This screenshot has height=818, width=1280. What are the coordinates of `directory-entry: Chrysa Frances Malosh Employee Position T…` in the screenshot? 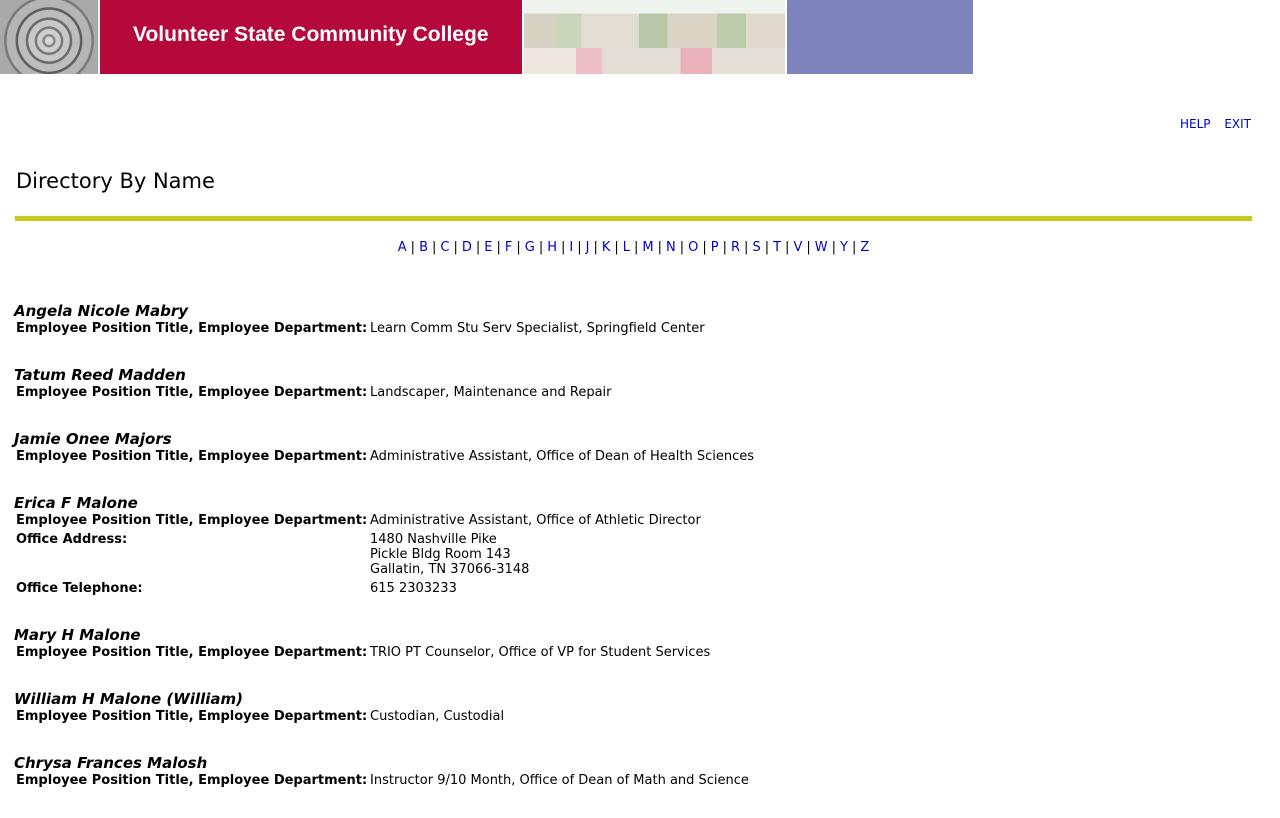 It's located at (634, 771).